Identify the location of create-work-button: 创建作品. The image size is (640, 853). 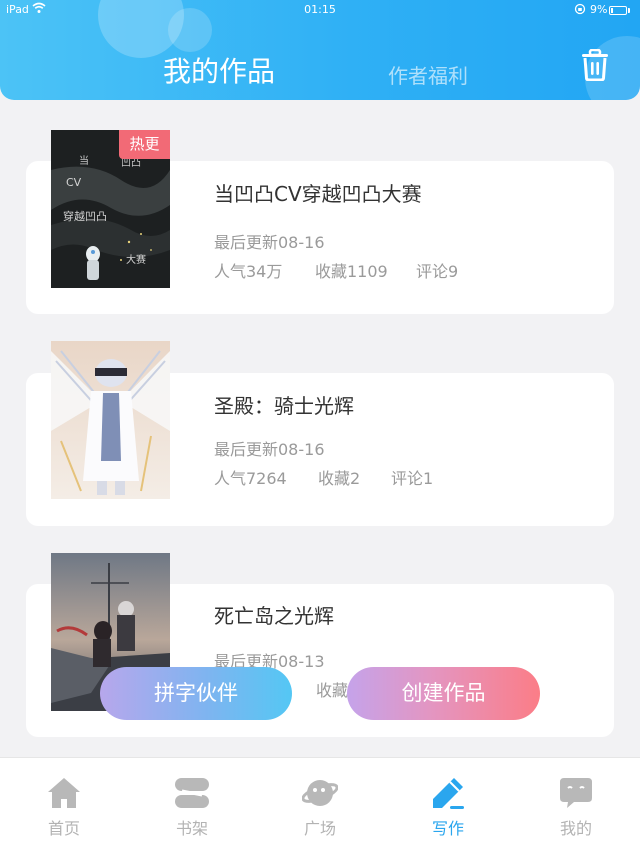
(443, 693).